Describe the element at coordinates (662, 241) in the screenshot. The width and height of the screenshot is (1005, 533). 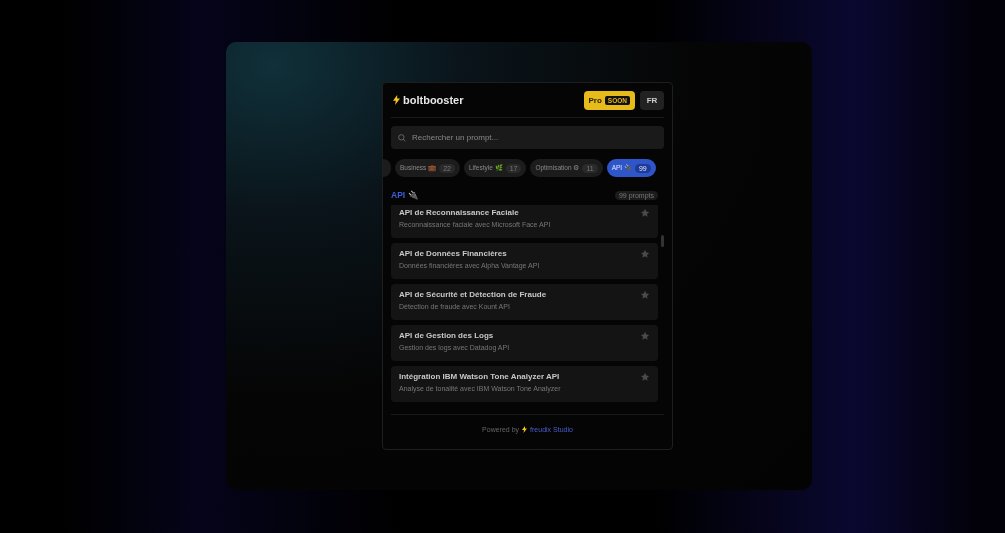
I see `scrollbar-thumb` at that location.